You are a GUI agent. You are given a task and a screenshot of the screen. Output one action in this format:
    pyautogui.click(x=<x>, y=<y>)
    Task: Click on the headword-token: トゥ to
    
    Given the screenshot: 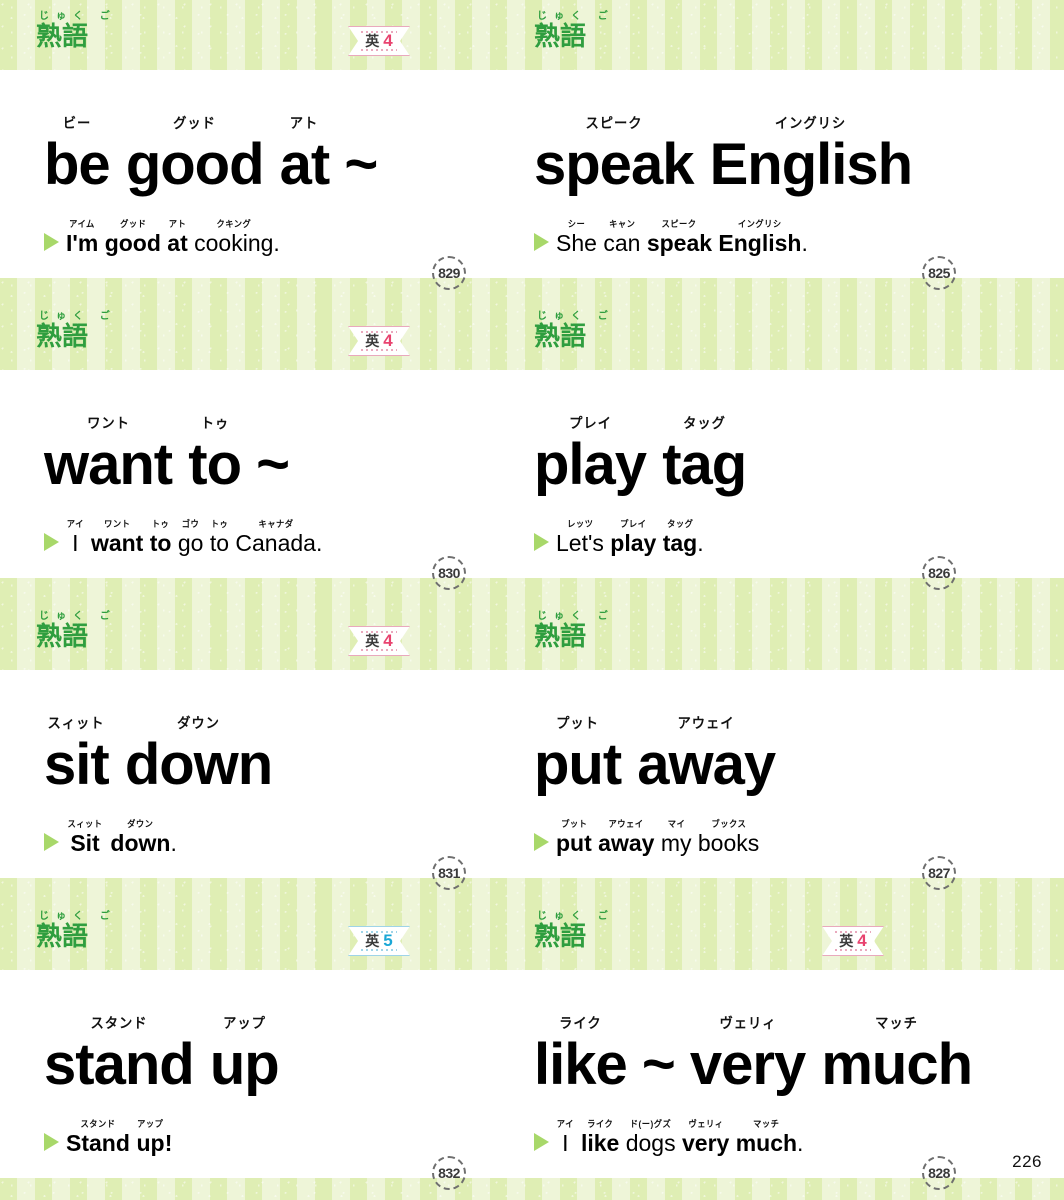 What is the action you would take?
    pyautogui.click(x=215, y=454)
    